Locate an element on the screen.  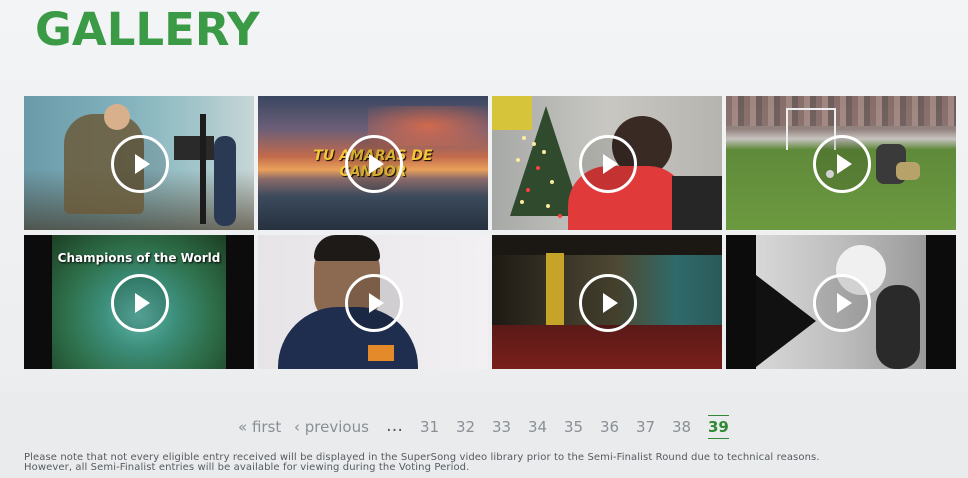
video-overlay-title: Champions of the World is located at coordinates (139, 258).